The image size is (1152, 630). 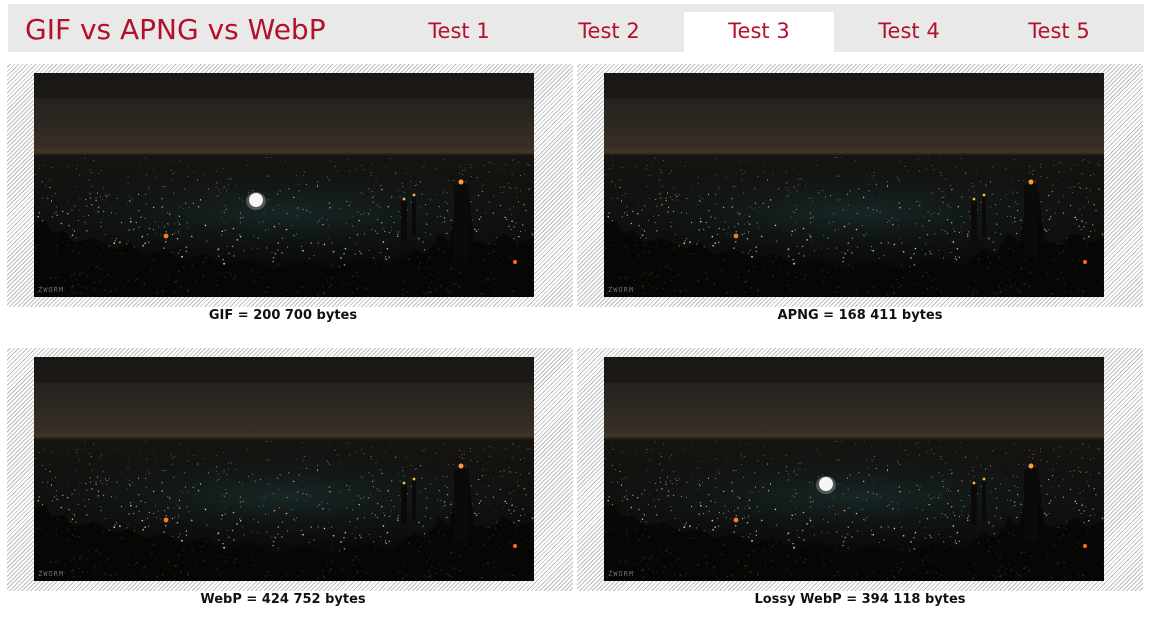 What do you see at coordinates (860, 599) in the screenshot?
I see `lossy-webp-size-caption: Lossy WebP = 394 118 bytes` at bounding box center [860, 599].